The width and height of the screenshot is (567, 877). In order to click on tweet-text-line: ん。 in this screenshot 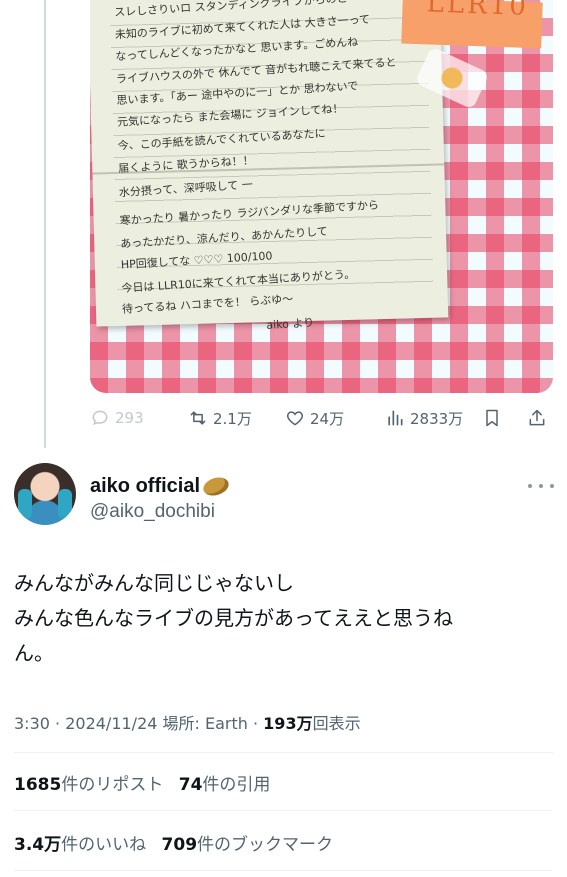, I will do `click(34, 653)`.